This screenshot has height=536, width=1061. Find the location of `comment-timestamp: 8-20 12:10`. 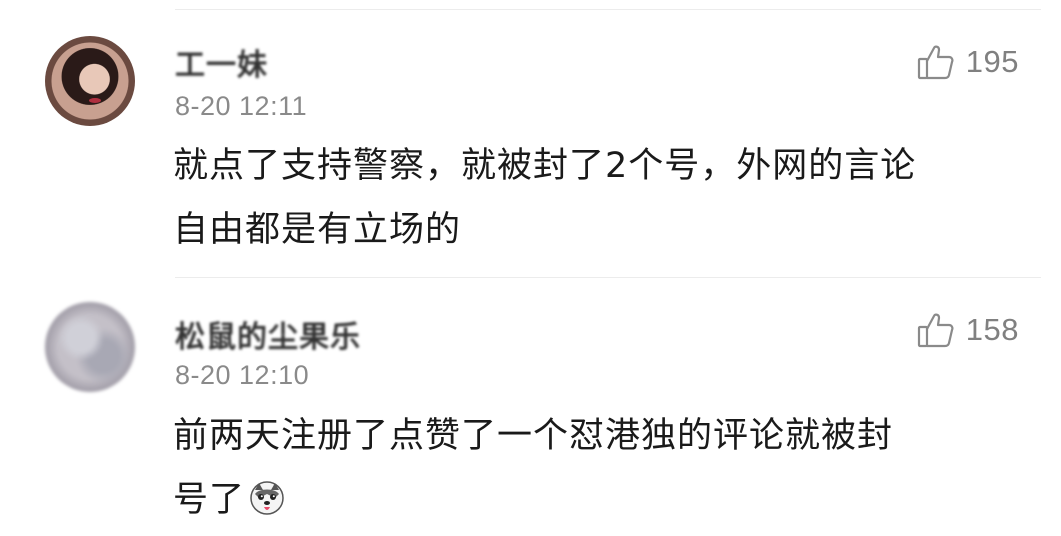

comment-timestamp: 8-20 12:10 is located at coordinates (242, 375).